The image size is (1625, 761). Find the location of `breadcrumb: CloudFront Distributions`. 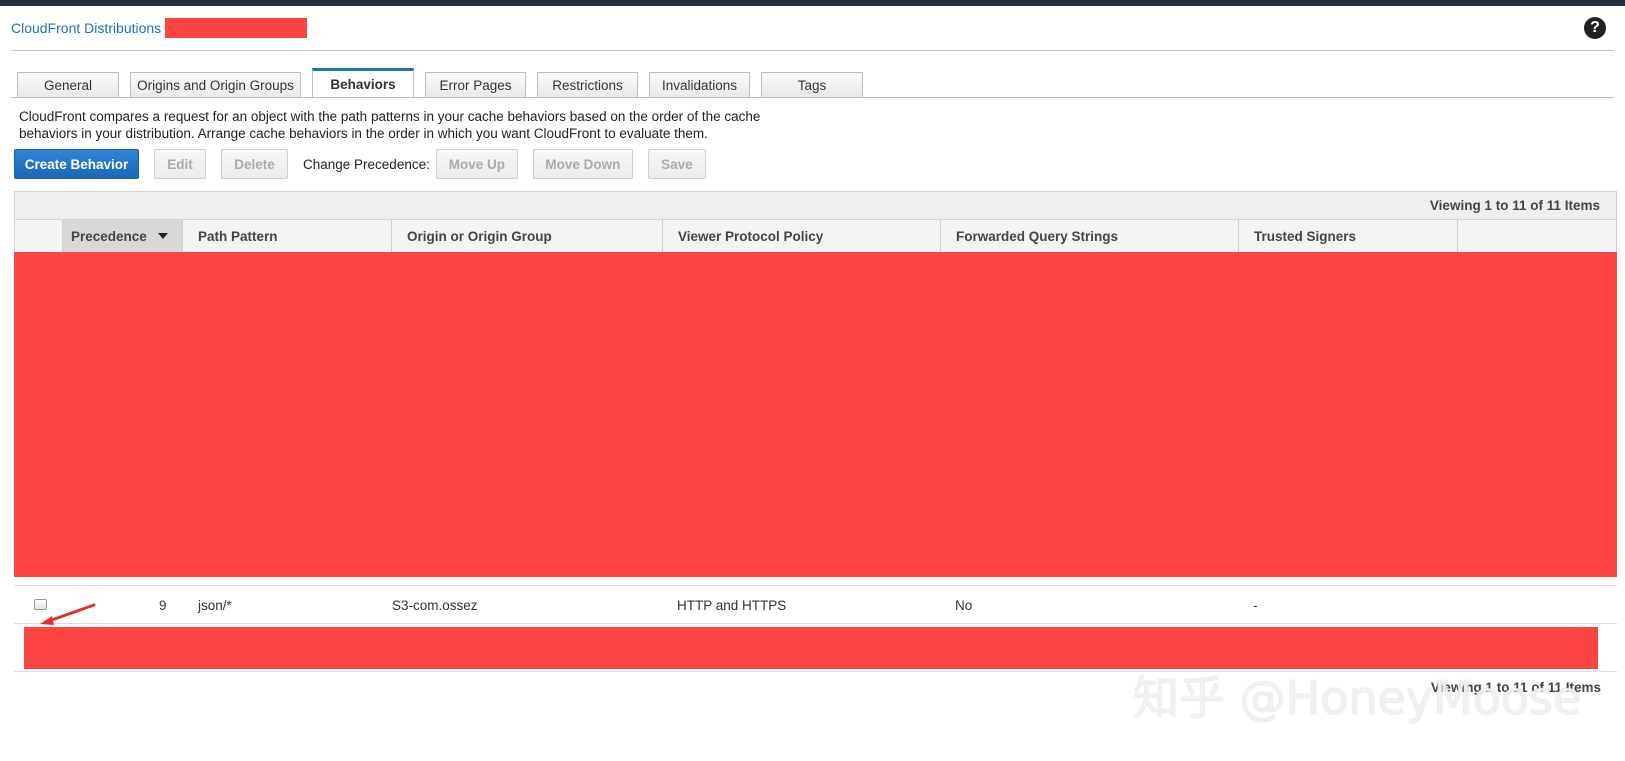

breadcrumb: CloudFront Distributions is located at coordinates (159, 28).